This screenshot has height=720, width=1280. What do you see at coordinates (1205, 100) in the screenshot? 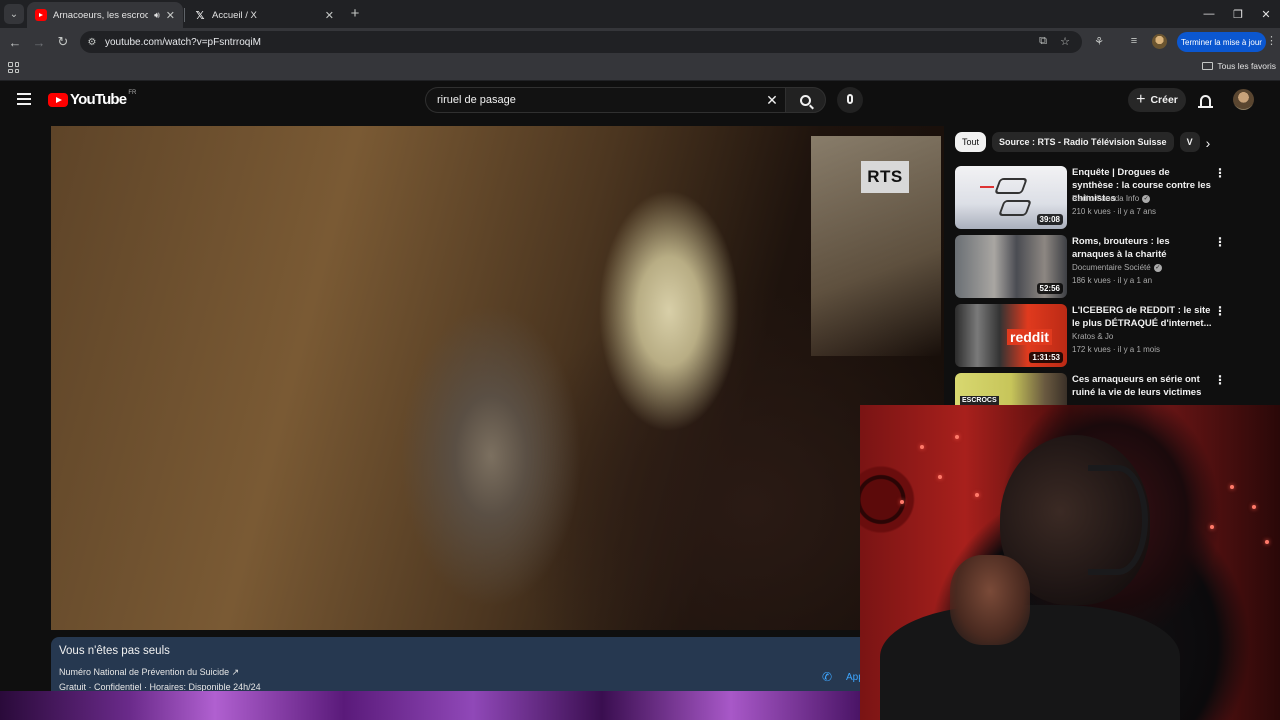
I see `notifications-bell-icon` at bounding box center [1205, 100].